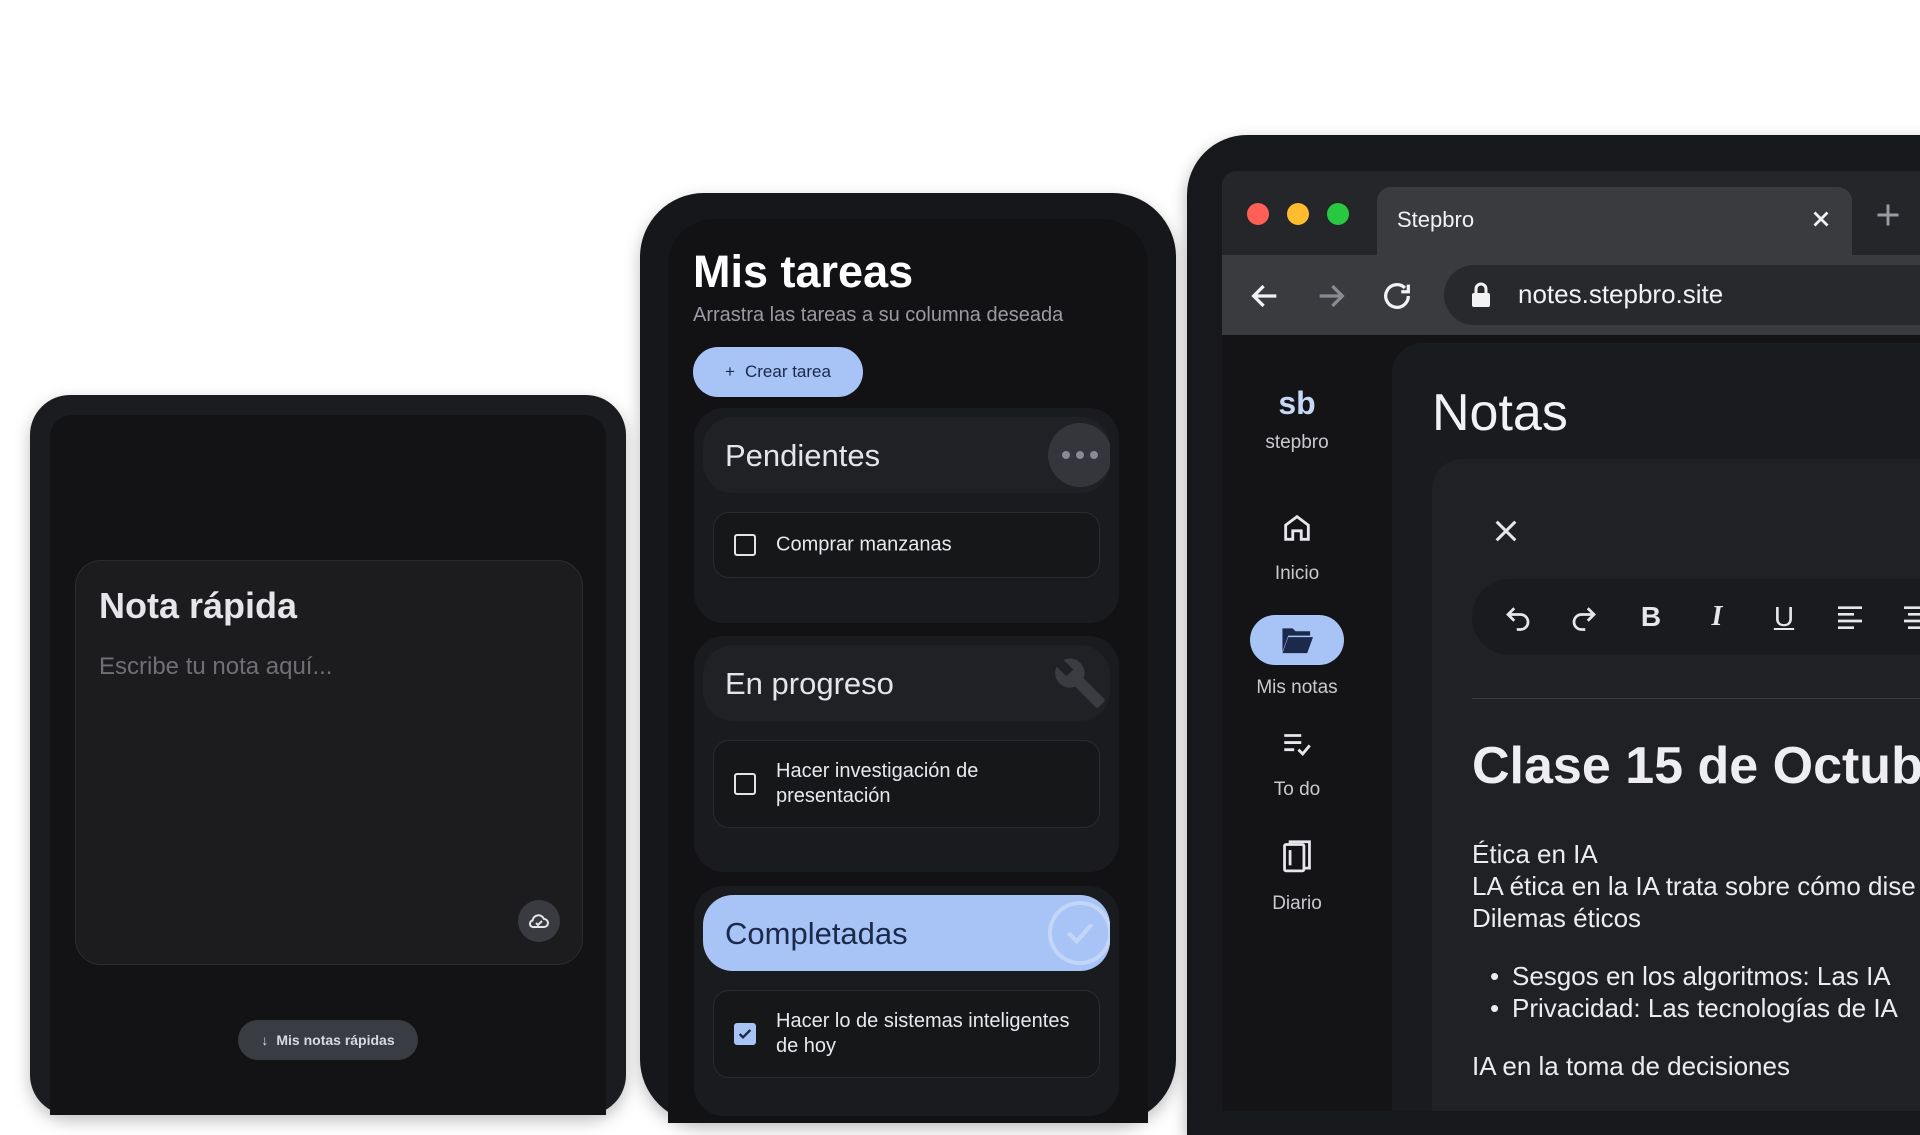  What do you see at coordinates (1651, 617) in the screenshot?
I see `bold-icon: B` at bounding box center [1651, 617].